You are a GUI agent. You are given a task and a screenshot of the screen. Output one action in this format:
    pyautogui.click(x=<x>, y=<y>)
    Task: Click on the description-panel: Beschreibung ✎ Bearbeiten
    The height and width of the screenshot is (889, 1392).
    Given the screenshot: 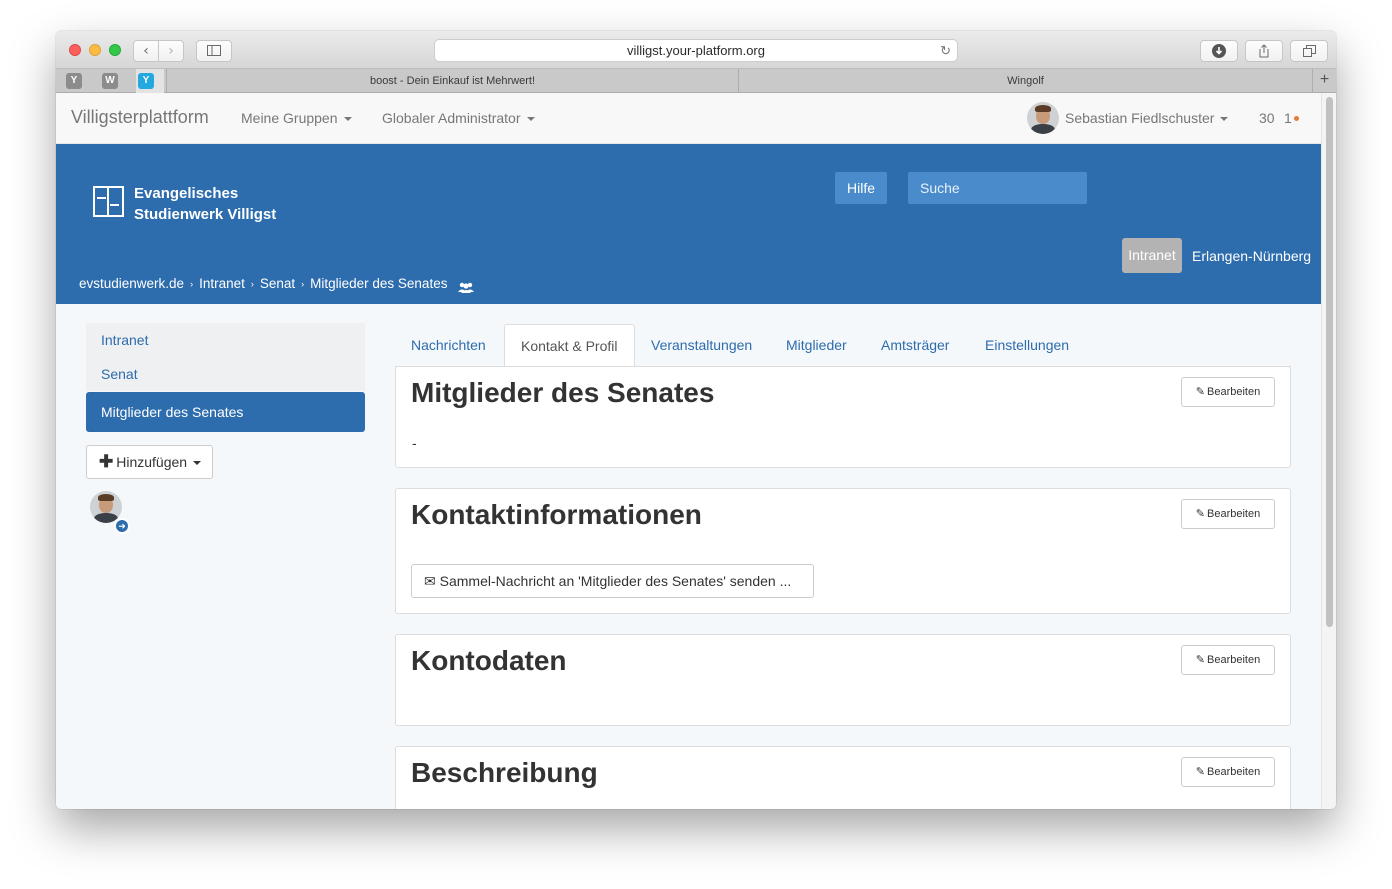 What is the action you would take?
    pyautogui.click(x=843, y=777)
    